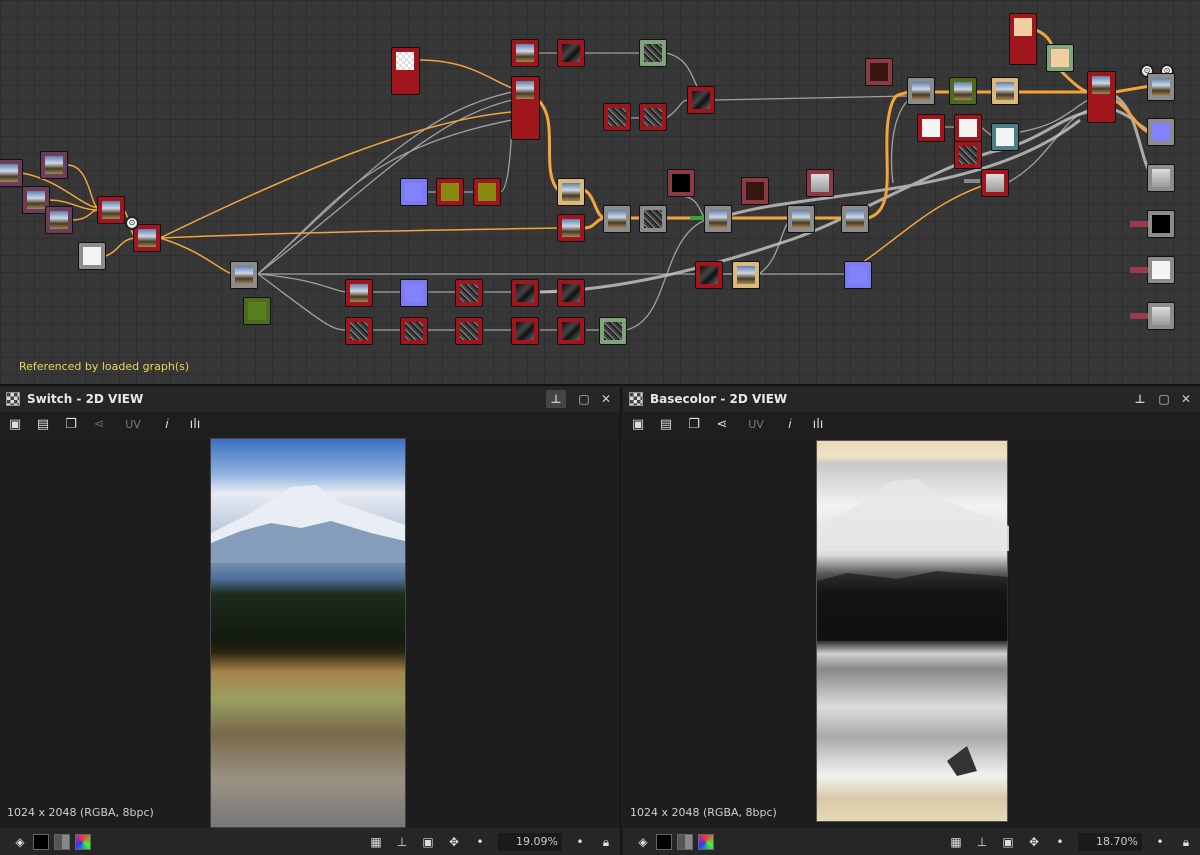 Image resolution: width=1200 pixels, height=855 pixels. What do you see at coordinates (244, 275) in the screenshot?
I see `graph-node-grayscale` at bounding box center [244, 275].